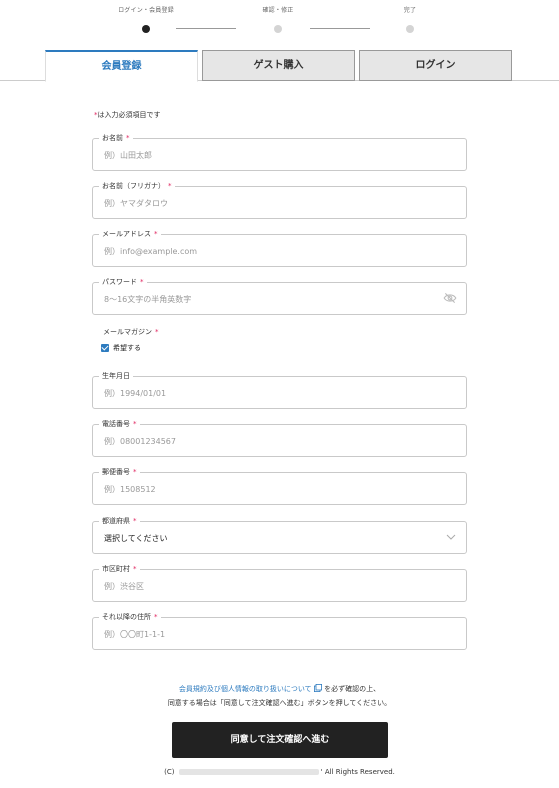  I want to click on copyright-suffix: ' All Rights Reserved., so click(357, 772).